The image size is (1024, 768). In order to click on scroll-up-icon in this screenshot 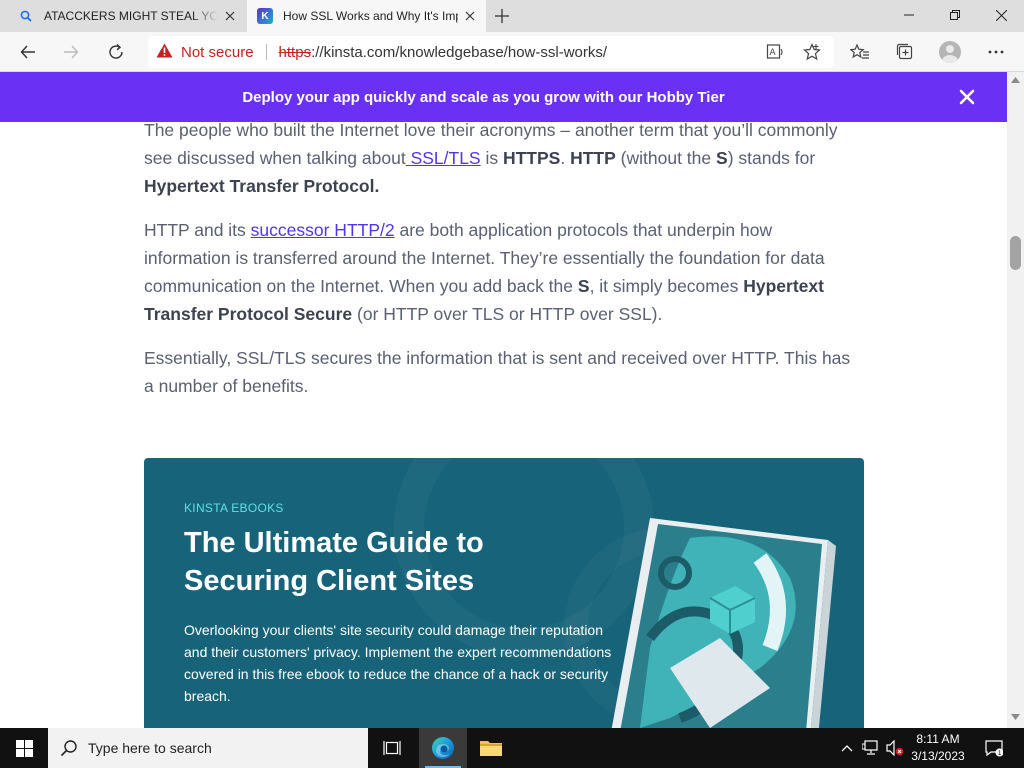, I will do `click(1015, 80)`.